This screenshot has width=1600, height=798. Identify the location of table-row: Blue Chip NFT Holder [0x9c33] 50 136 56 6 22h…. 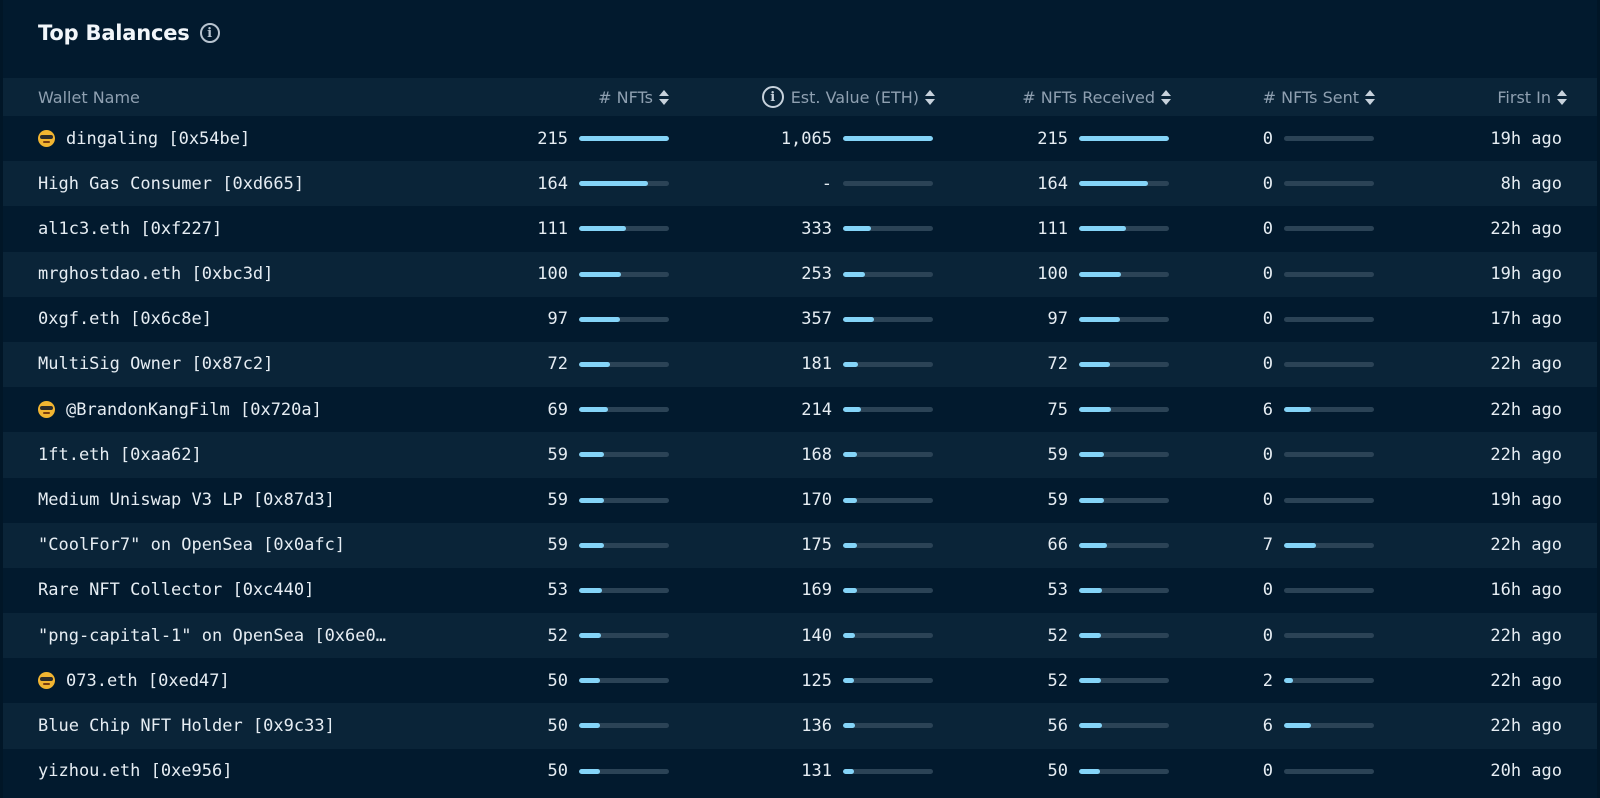
(800, 726).